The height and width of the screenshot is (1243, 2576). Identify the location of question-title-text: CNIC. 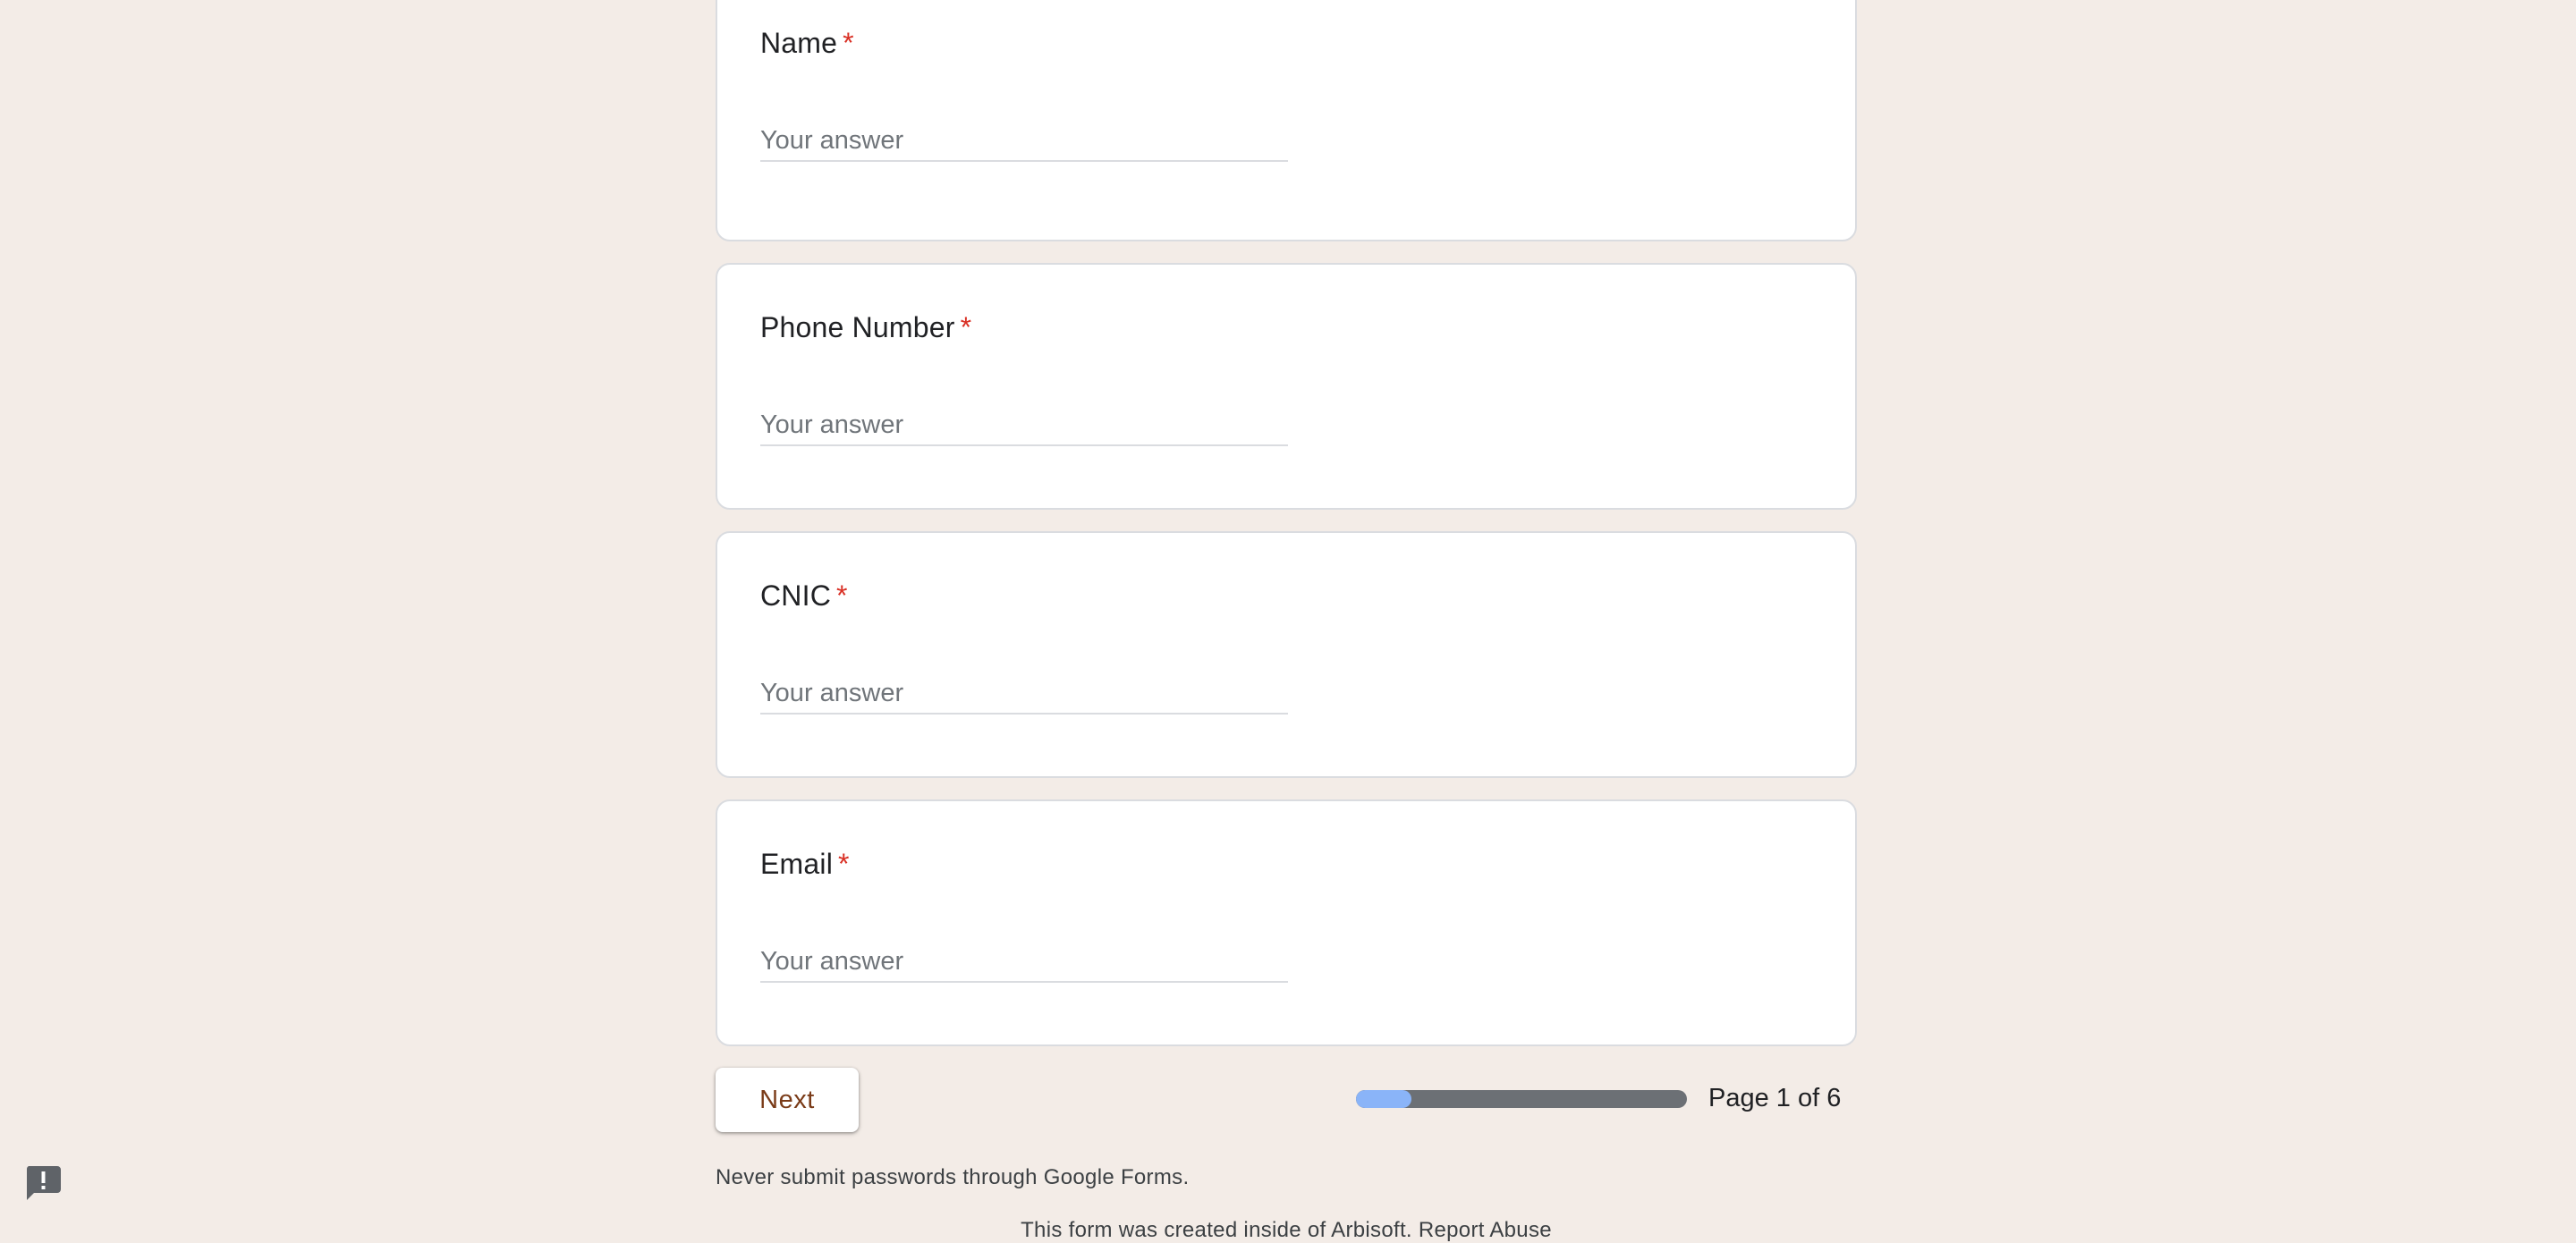
(796, 595).